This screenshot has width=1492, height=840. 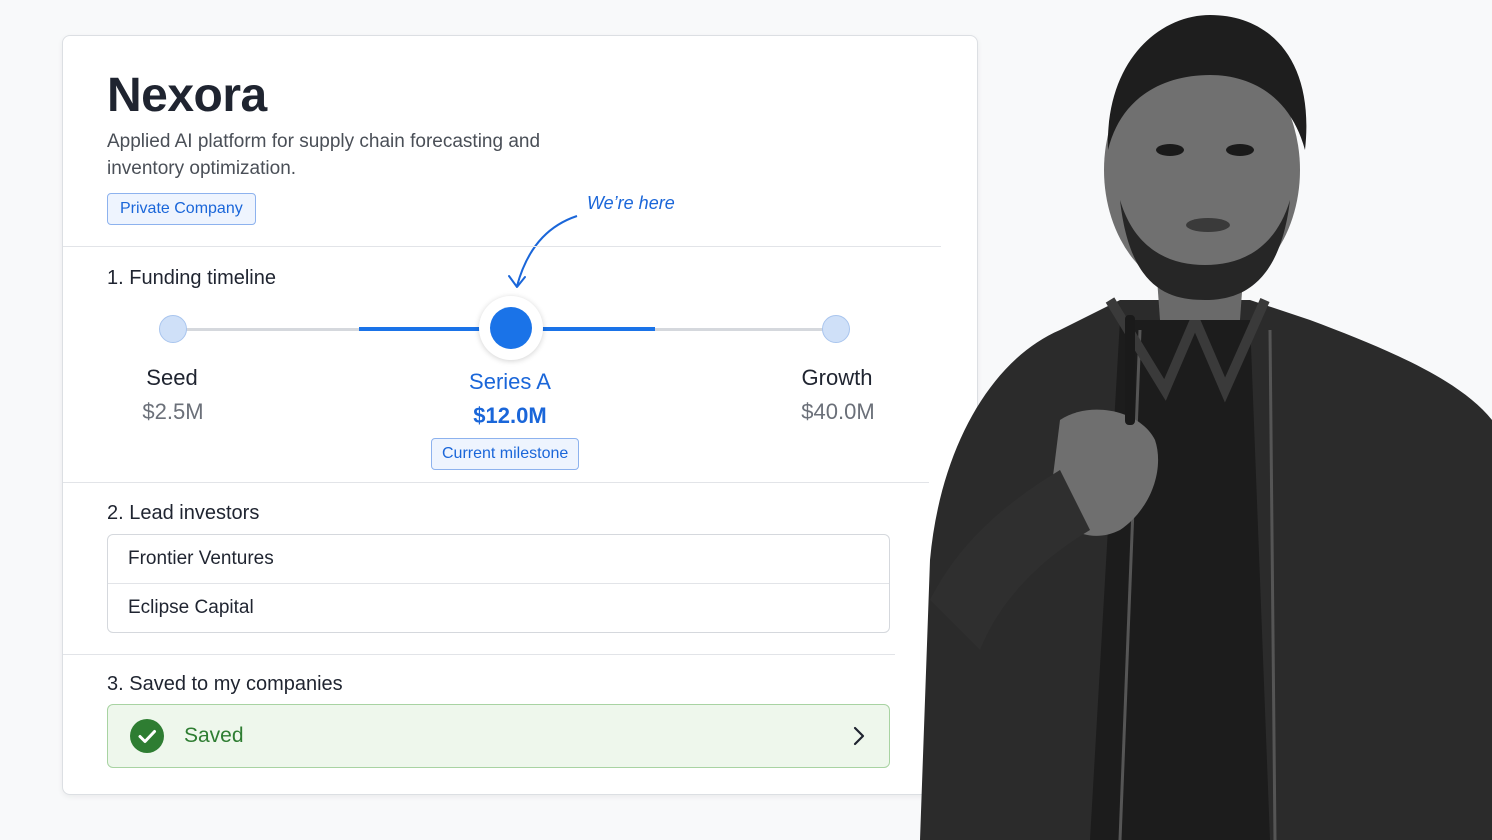 I want to click on chevron-right-icon, so click(x=859, y=736).